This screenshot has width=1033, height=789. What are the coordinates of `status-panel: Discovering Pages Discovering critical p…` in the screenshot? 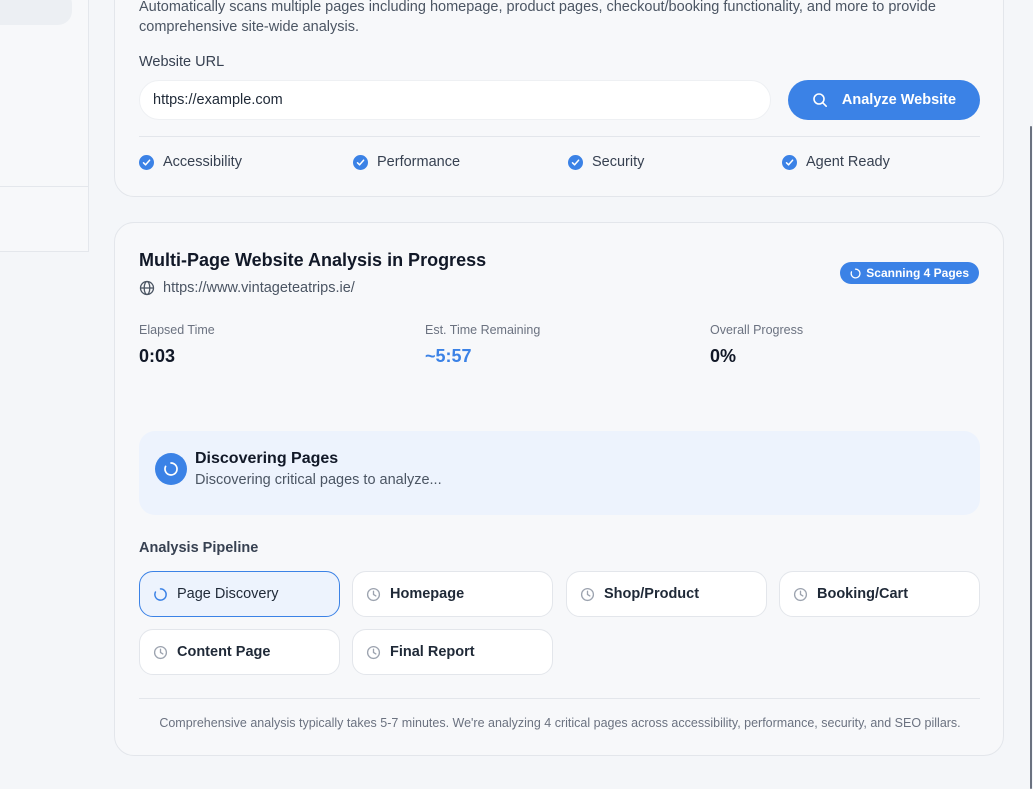 It's located at (559, 473).